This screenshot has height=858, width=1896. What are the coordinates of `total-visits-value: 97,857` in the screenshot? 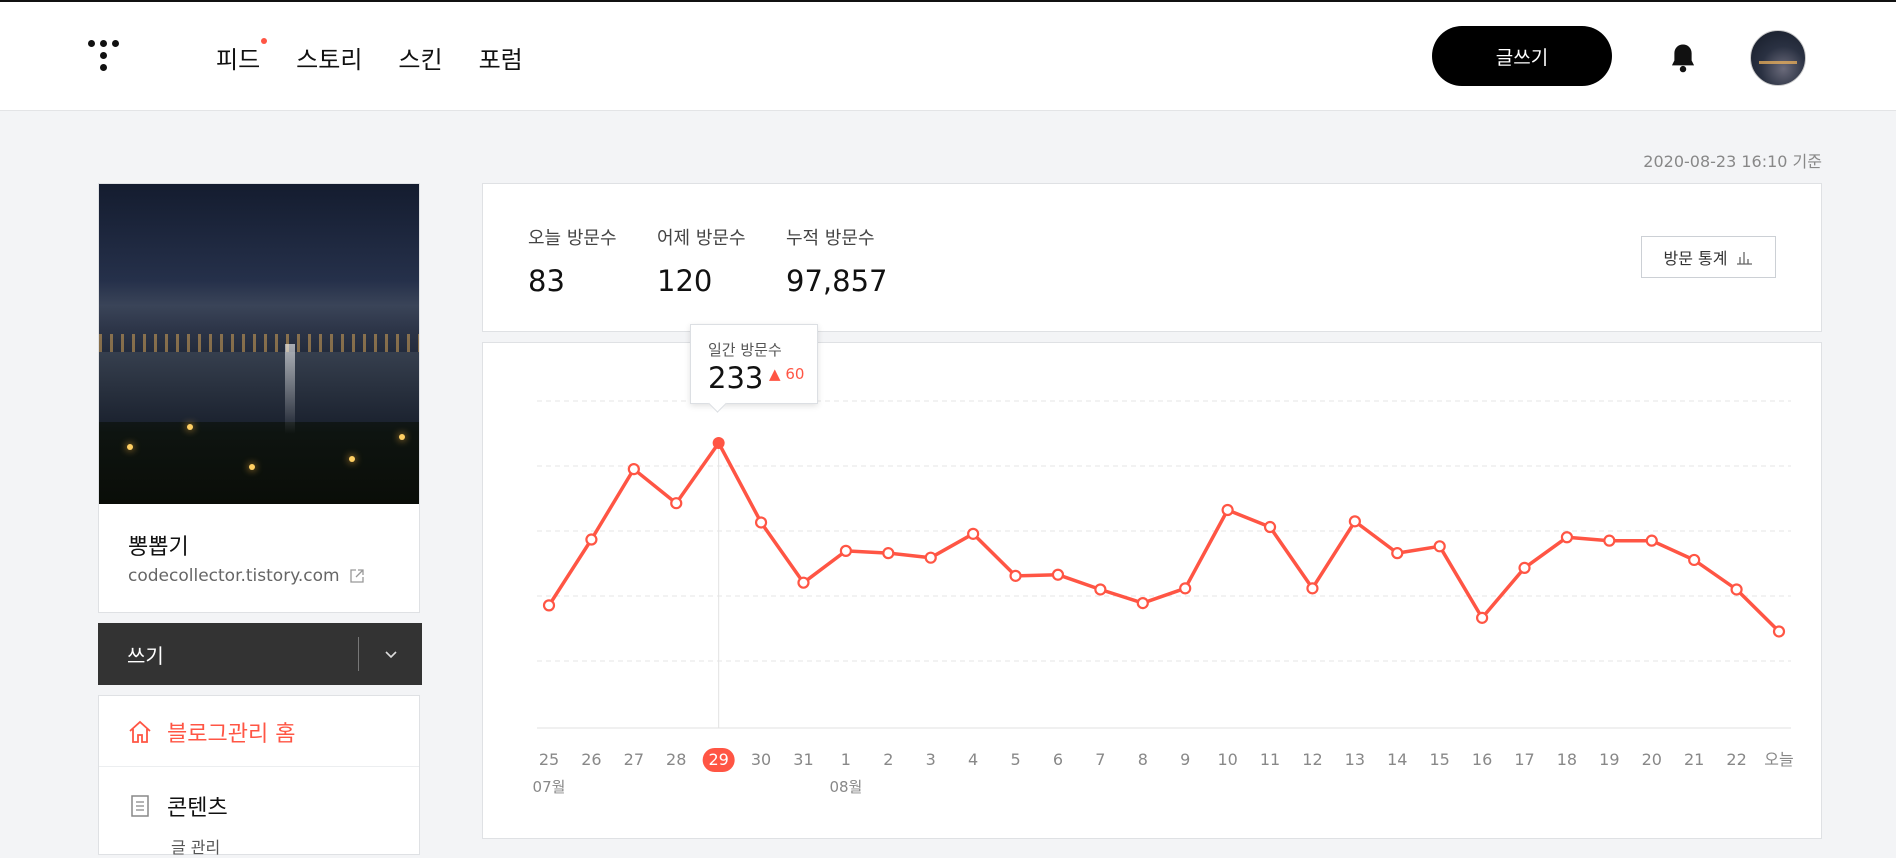 It's located at (837, 281).